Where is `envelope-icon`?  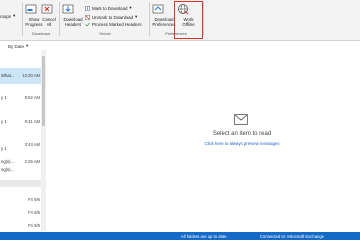
envelope-icon is located at coordinates (241, 121).